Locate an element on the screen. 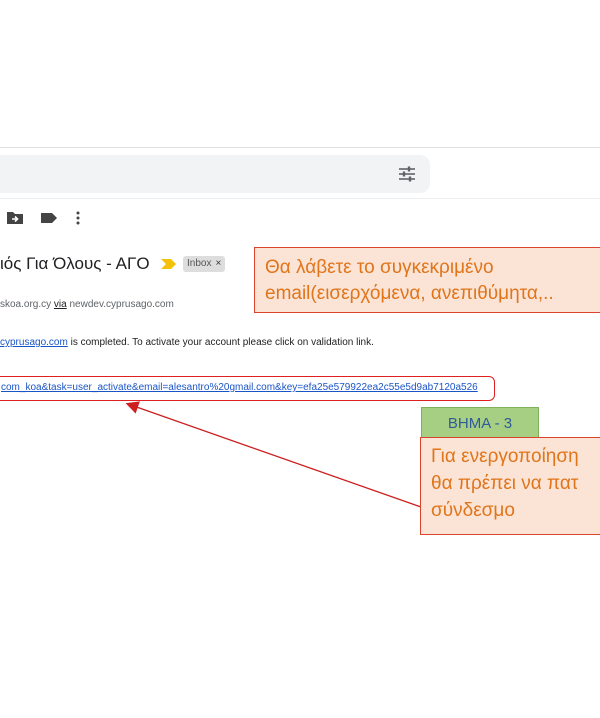 The height and width of the screenshot is (718, 600). sender-address: skoa.org.cy is located at coordinates (26, 304).